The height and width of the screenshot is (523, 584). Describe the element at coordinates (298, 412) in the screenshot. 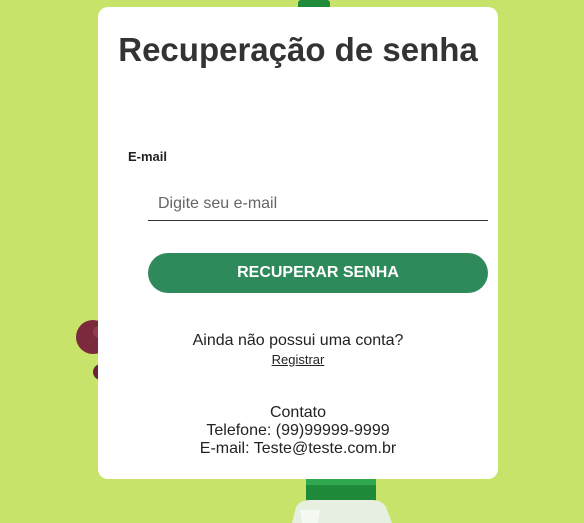

I see `contact-heading: Contato` at that location.